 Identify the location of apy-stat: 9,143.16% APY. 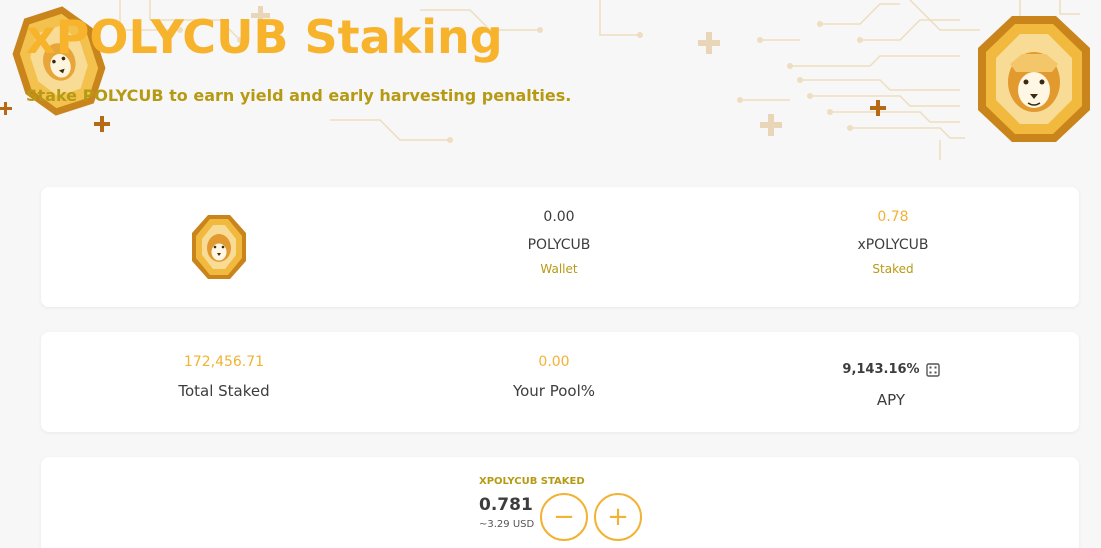
(891, 383).